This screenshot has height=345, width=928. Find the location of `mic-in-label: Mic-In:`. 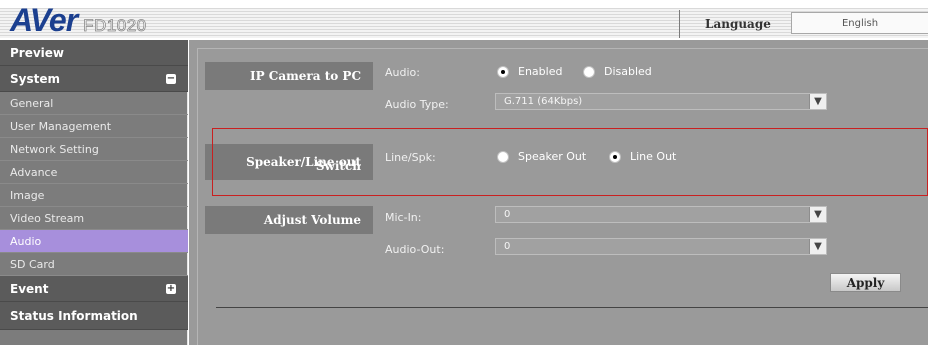

mic-in-label: Mic-In: is located at coordinates (403, 217).